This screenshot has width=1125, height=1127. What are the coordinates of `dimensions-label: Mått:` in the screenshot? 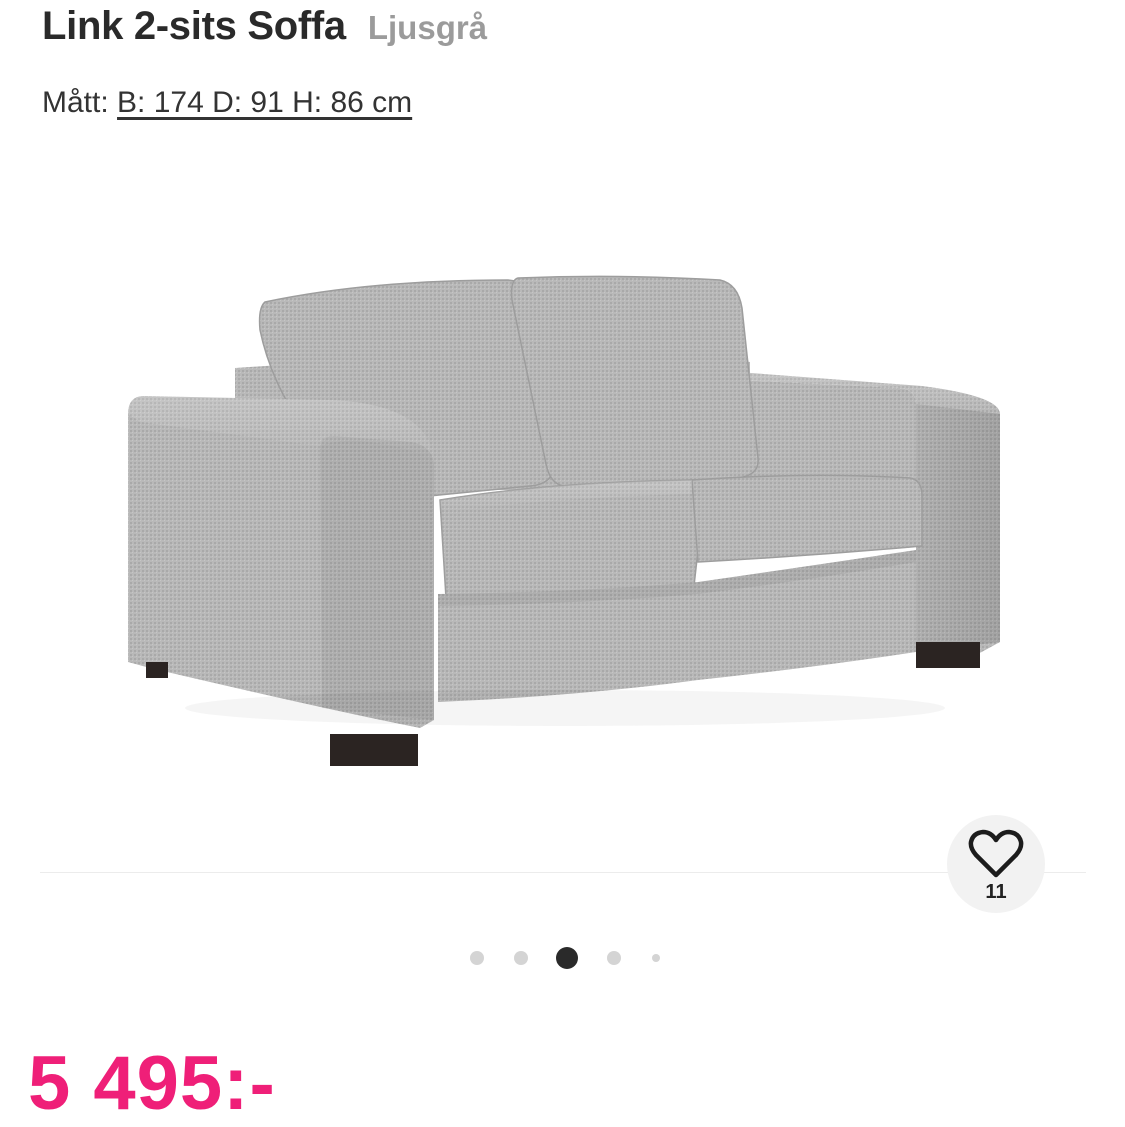 It's located at (75, 102).